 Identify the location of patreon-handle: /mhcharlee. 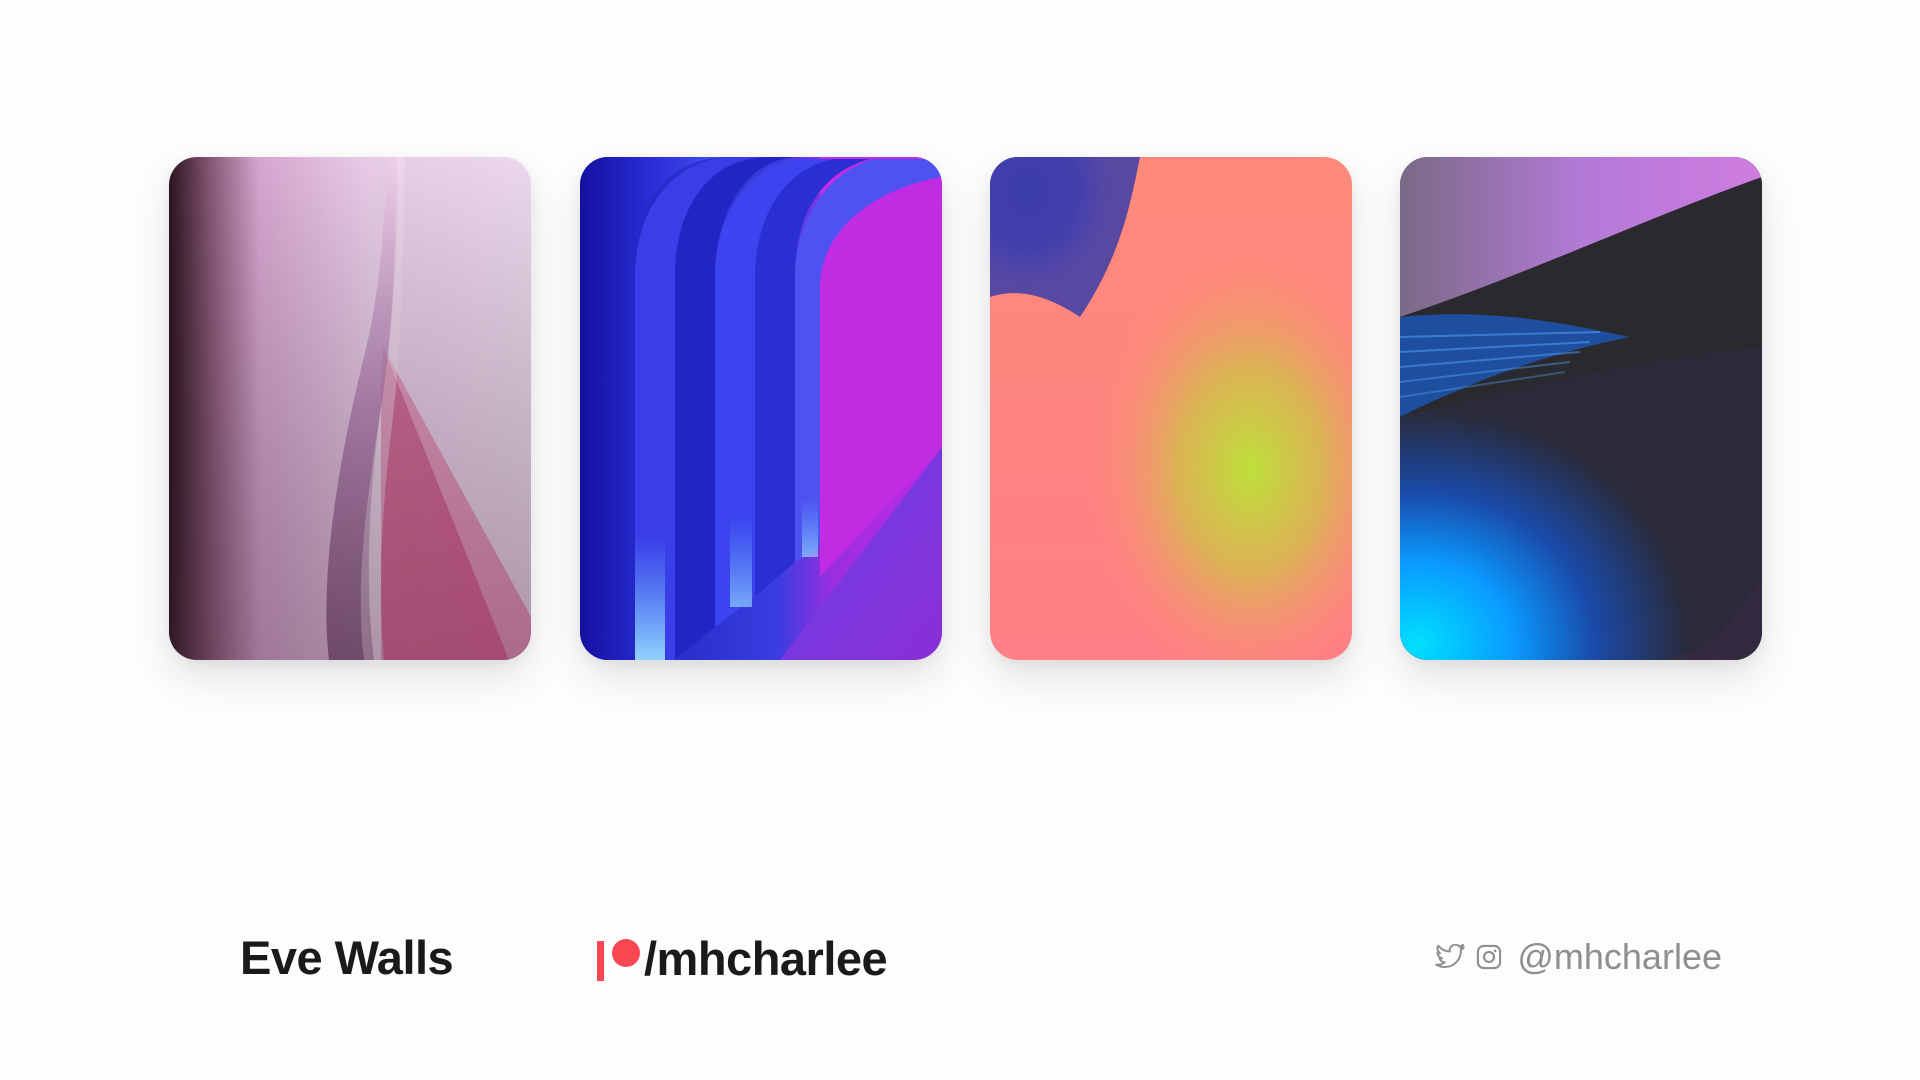
(766, 958).